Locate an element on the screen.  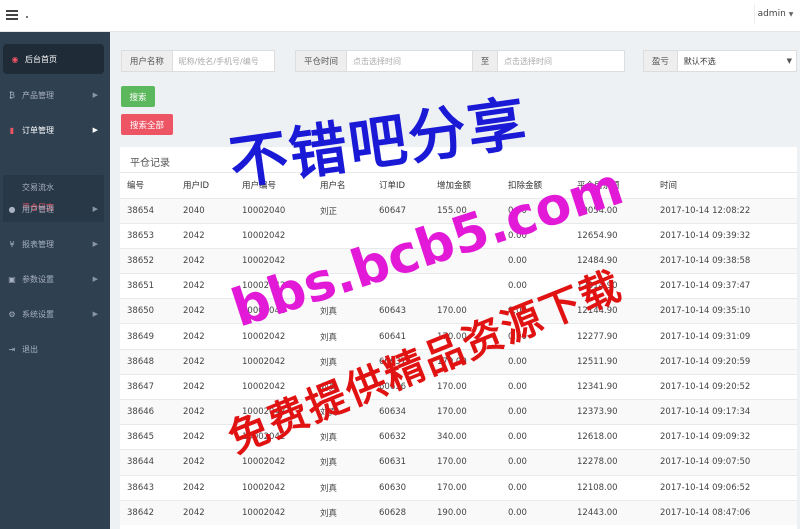
col-header: 订单ID is located at coordinates (401, 186).